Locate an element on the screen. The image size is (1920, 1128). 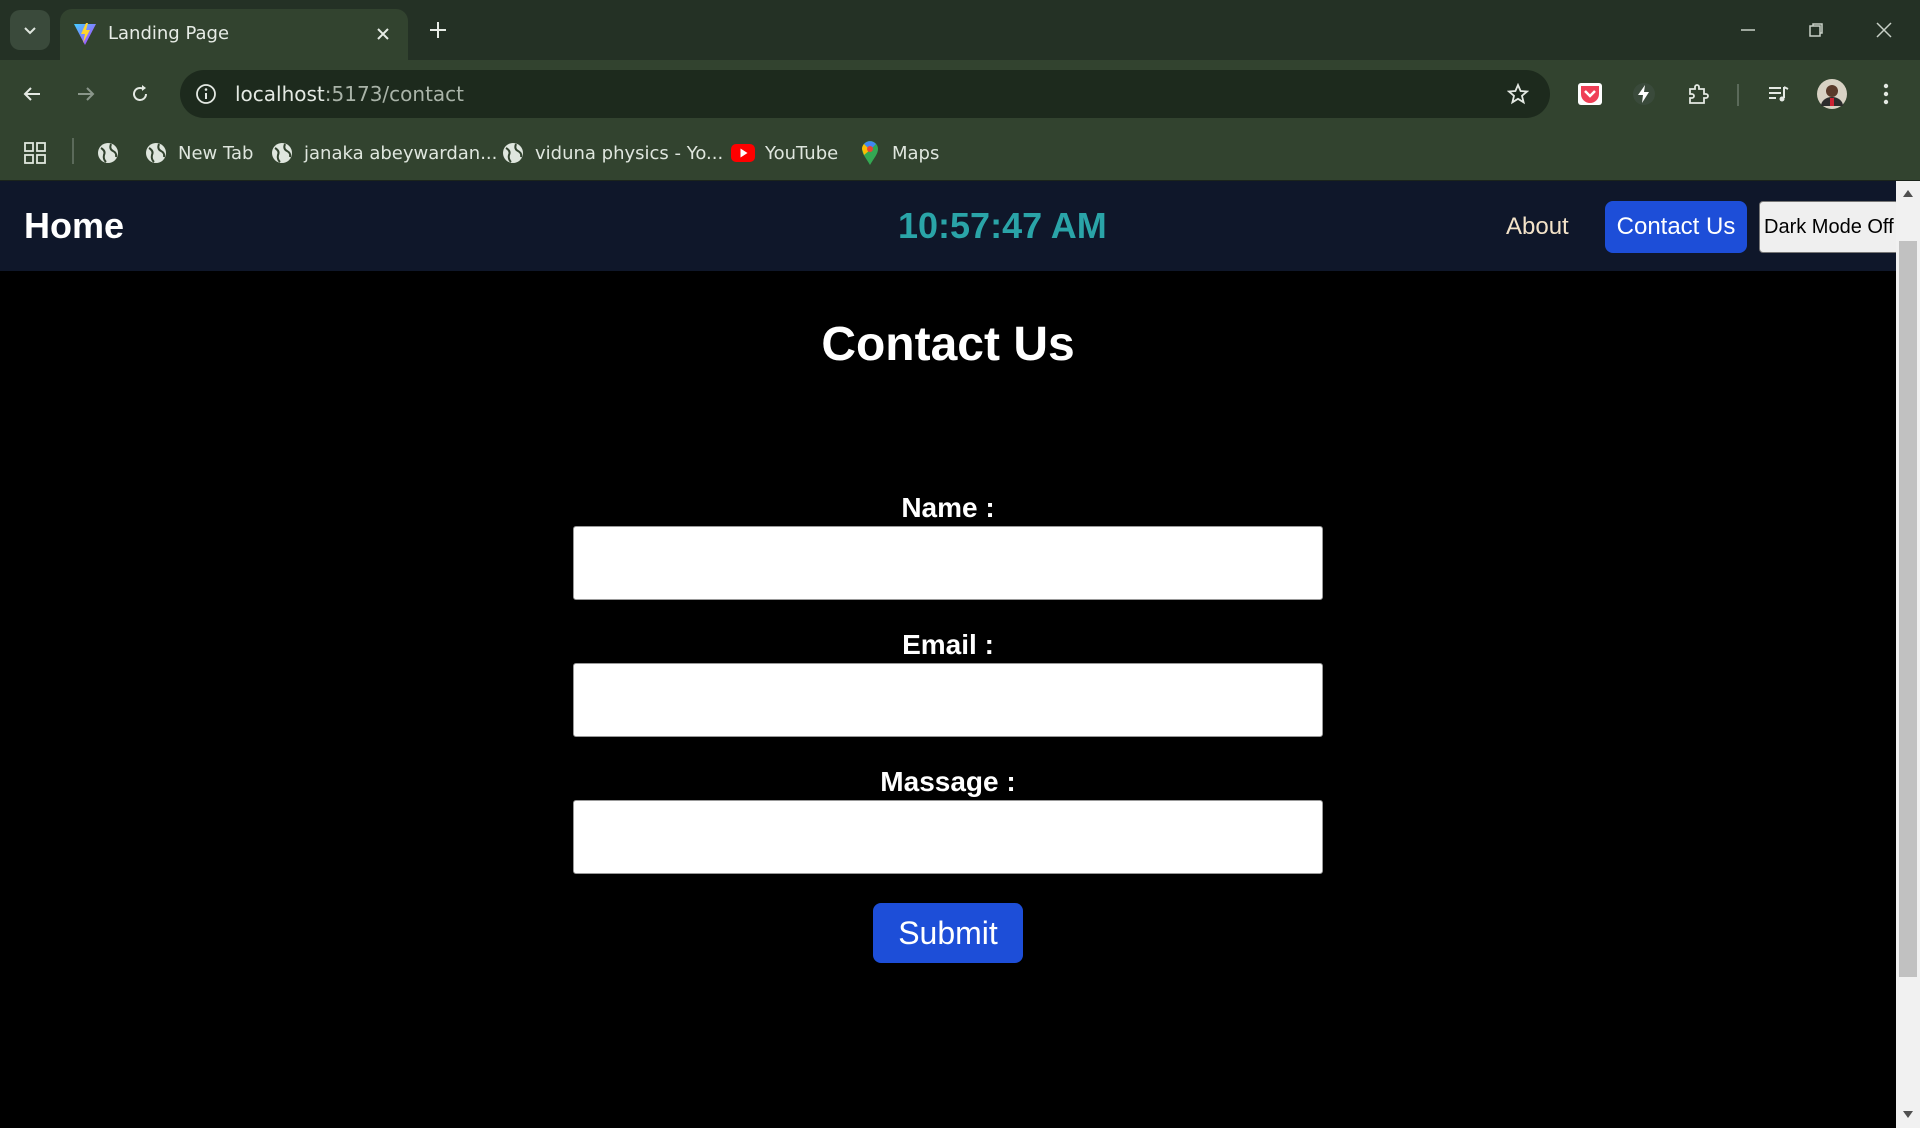
apps-grid-icon is located at coordinates (35, 153).